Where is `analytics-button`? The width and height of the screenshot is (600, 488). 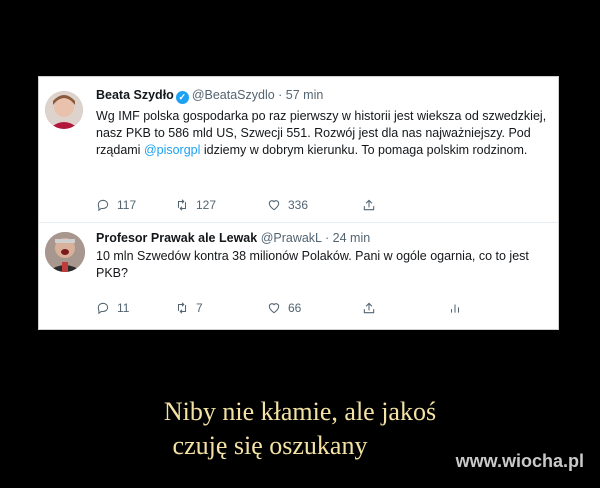 analytics-button is located at coordinates (458, 308).